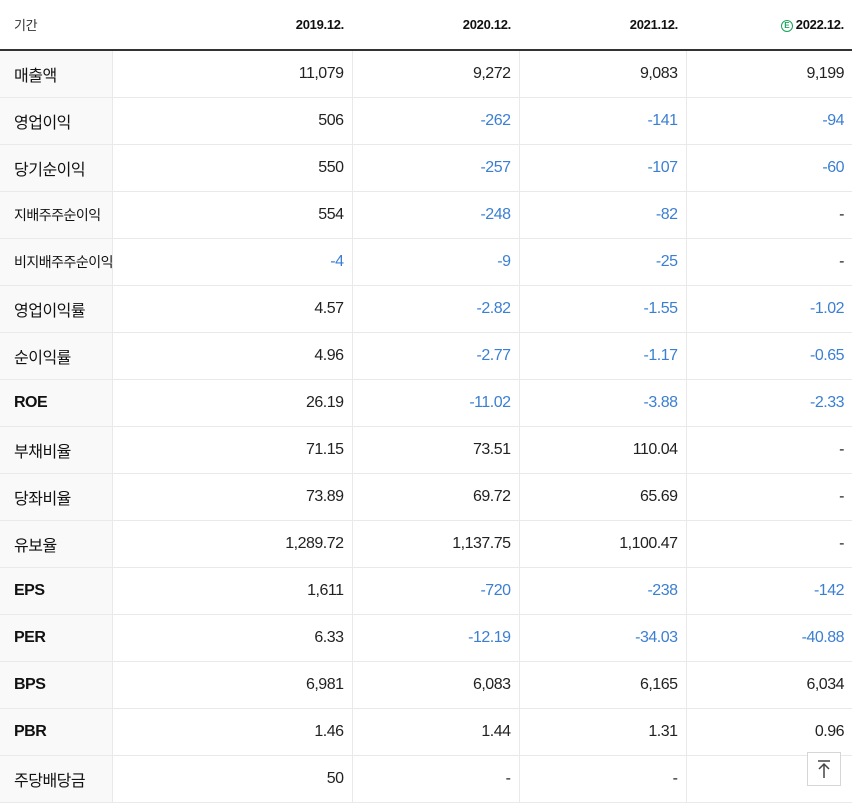 This screenshot has height=805, width=852. What do you see at coordinates (231, 778) in the screenshot?
I see `cell: 50` at bounding box center [231, 778].